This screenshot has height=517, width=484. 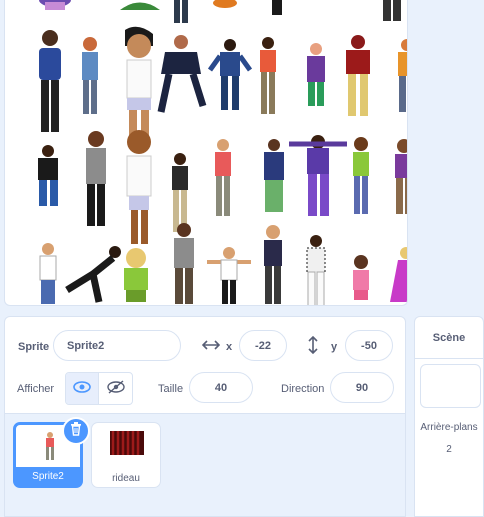 I want to click on sprite-name-label: Sprite, so click(x=34, y=347).